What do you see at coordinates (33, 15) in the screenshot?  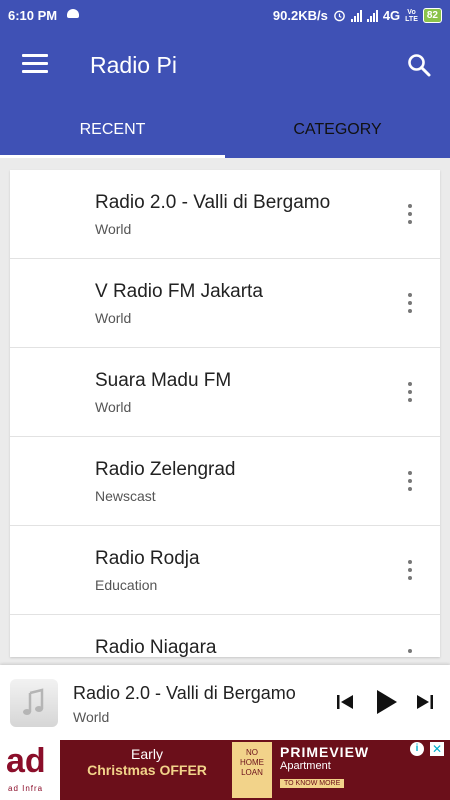 I see `status-time: 6:10 PM` at bounding box center [33, 15].